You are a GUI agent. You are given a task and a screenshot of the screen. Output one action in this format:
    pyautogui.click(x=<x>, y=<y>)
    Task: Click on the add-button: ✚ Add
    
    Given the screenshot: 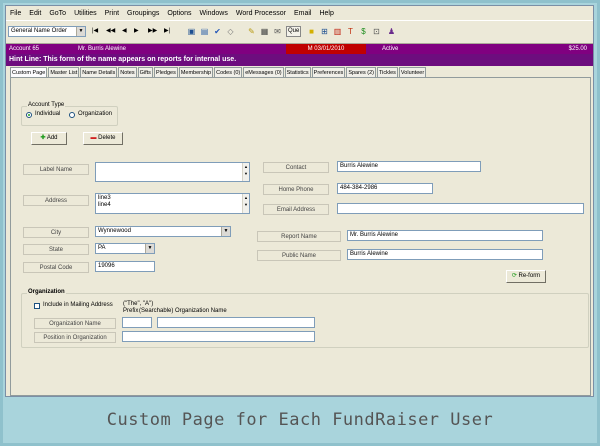 What is the action you would take?
    pyautogui.click(x=49, y=138)
    